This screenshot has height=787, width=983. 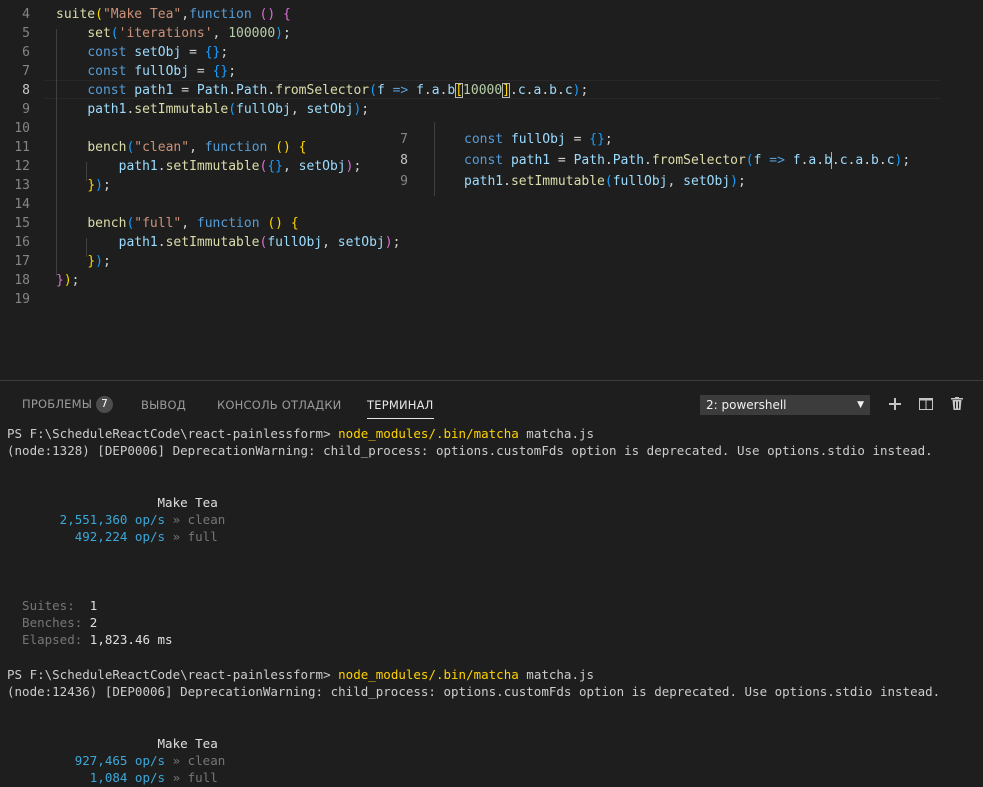 I want to click on terminal-text: 2, so click(x=93, y=623).